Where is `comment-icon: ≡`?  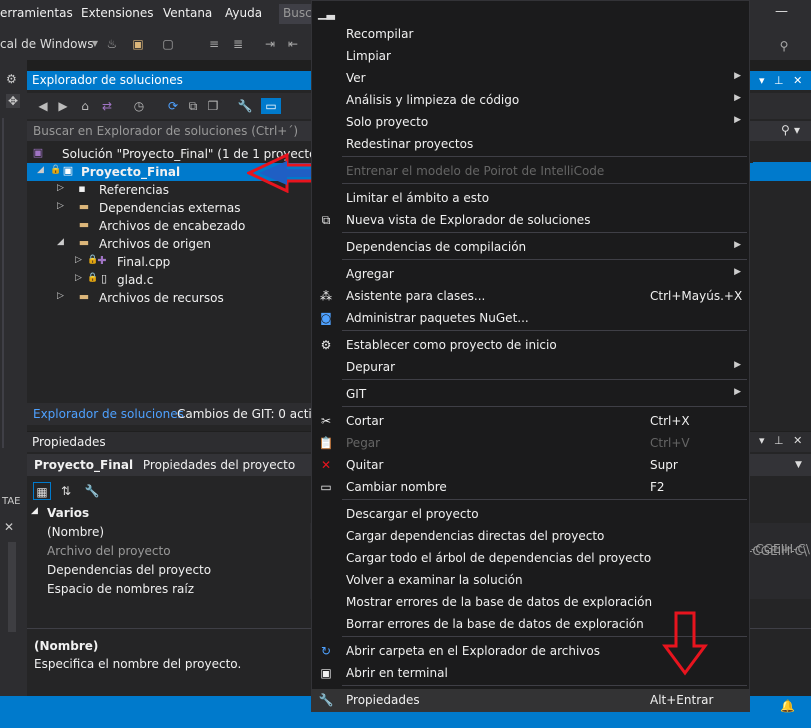
comment-icon: ≡ is located at coordinates (214, 44).